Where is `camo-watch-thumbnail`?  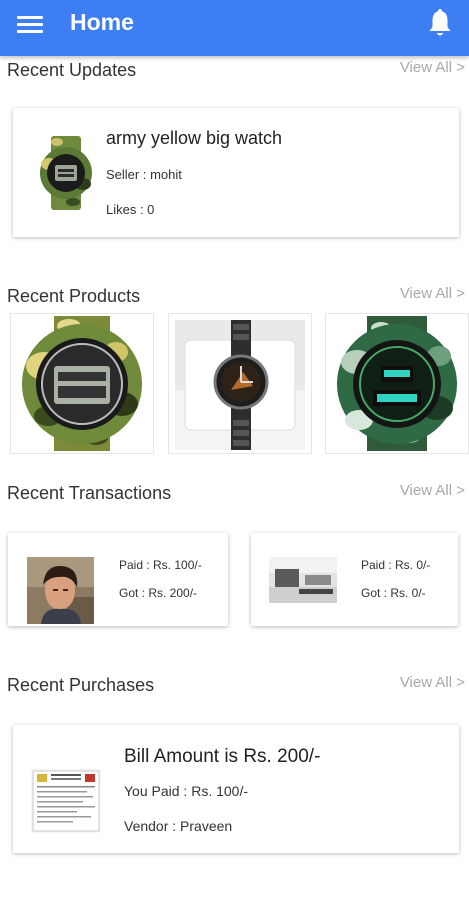 camo-watch-thumbnail is located at coordinates (66, 173).